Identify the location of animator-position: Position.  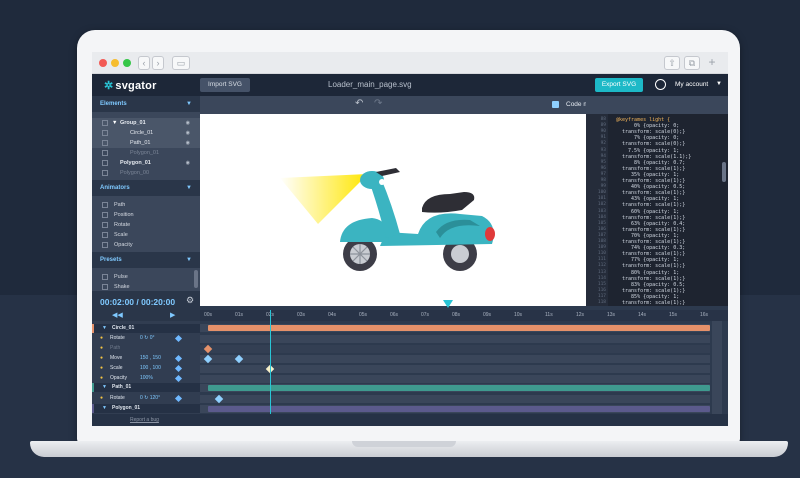
(146, 215).